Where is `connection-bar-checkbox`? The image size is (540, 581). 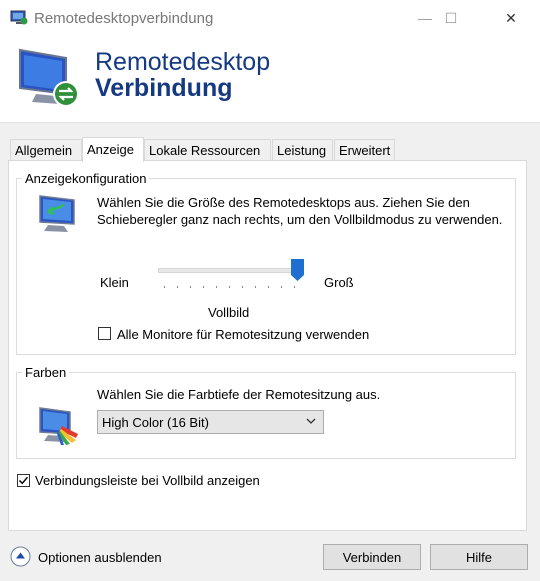
connection-bar-checkbox is located at coordinates (23, 480).